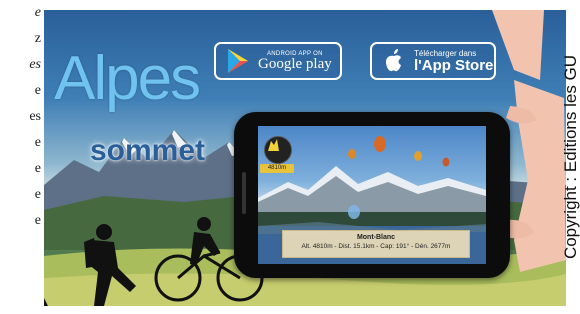 The width and height of the screenshot is (580, 314). Describe the element at coordinates (376, 237) in the screenshot. I see `peak-name: Mont-Blanc` at that location.